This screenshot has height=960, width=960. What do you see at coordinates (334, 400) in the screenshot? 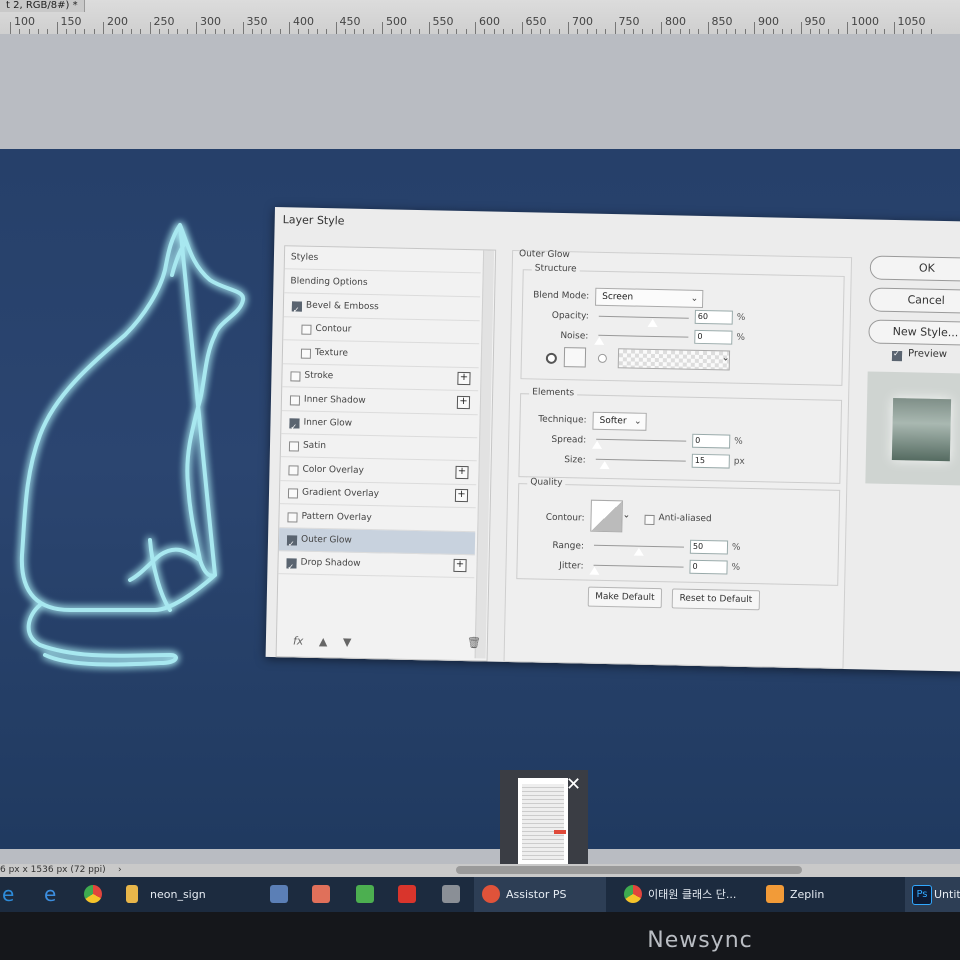
I see `style-row-label: Inner Shadow` at bounding box center [334, 400].